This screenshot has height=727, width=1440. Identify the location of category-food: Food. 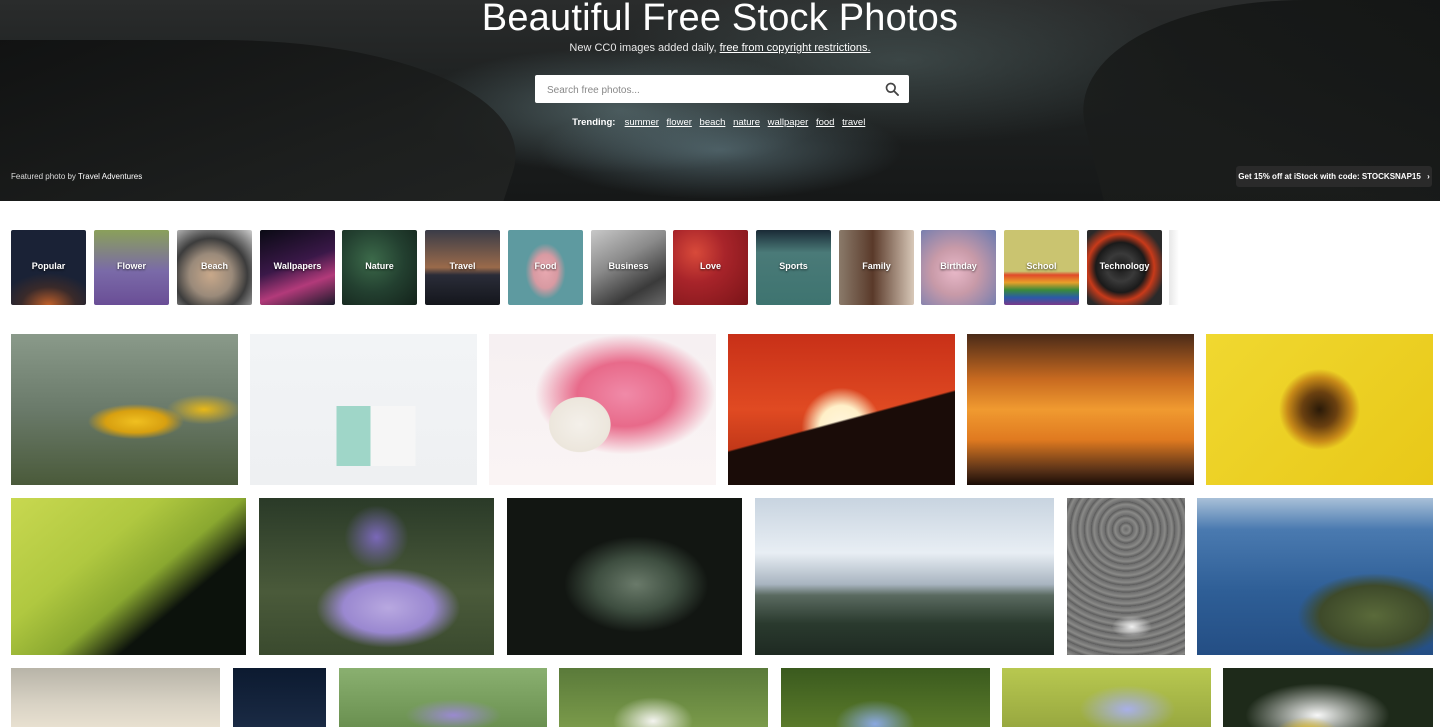
(545, 267).